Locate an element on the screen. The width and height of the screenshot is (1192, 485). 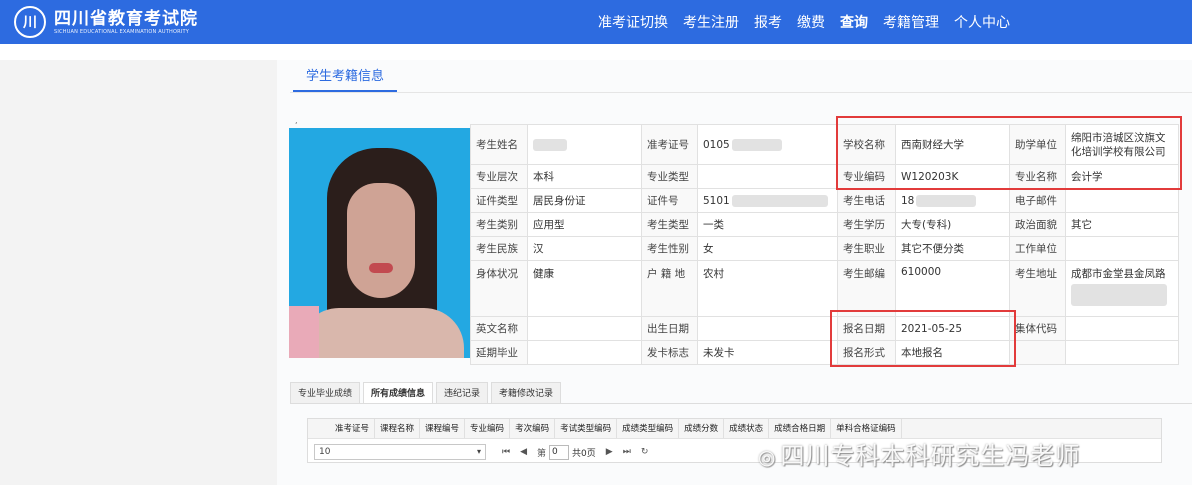
label-id-type: 证件类型 is located at coordinates (499, 200).